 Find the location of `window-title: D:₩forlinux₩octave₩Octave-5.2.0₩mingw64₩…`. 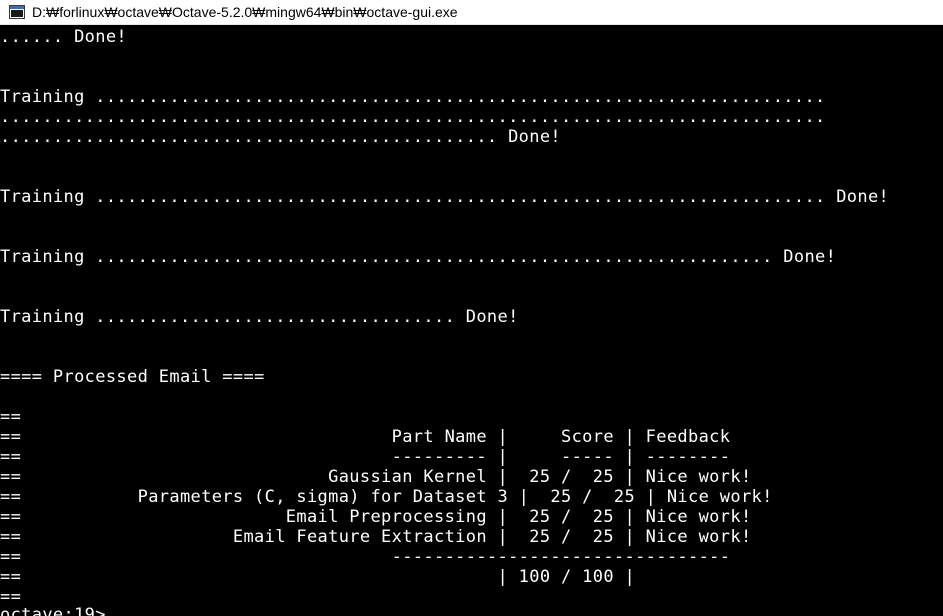

window-title: D:₩forlinux₩octave₩Octave-5.2.0₩mingw64₩… is located at coordinates (245, 12).